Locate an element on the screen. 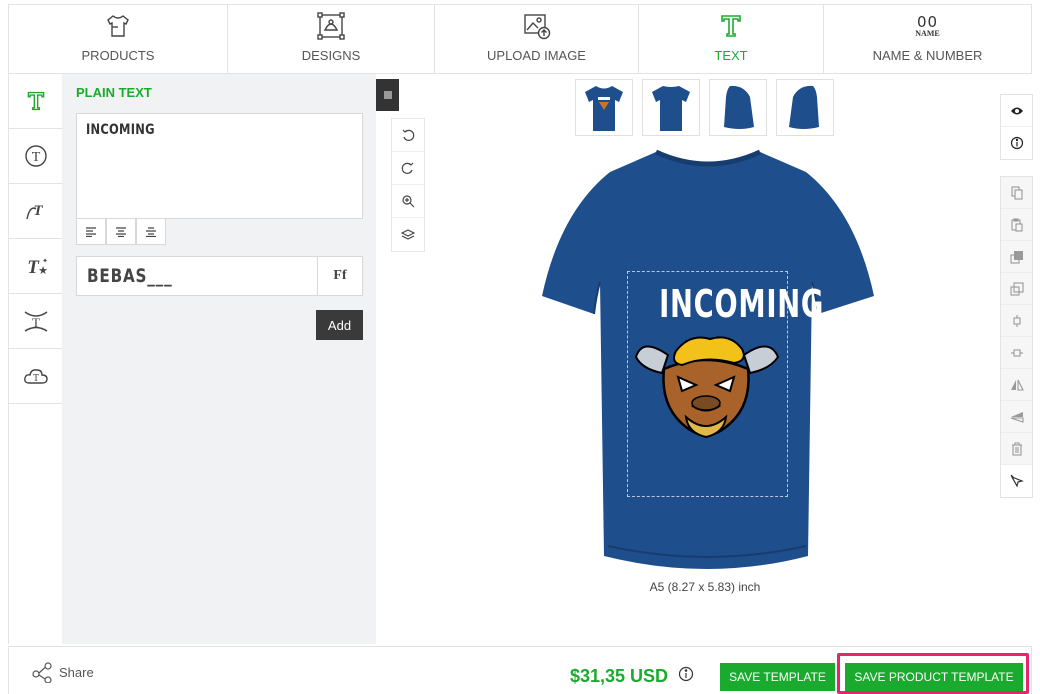 Image resolution: width=1040 pixels, height=694 pixels. copy-icon is located at coordinates (1016, 193).